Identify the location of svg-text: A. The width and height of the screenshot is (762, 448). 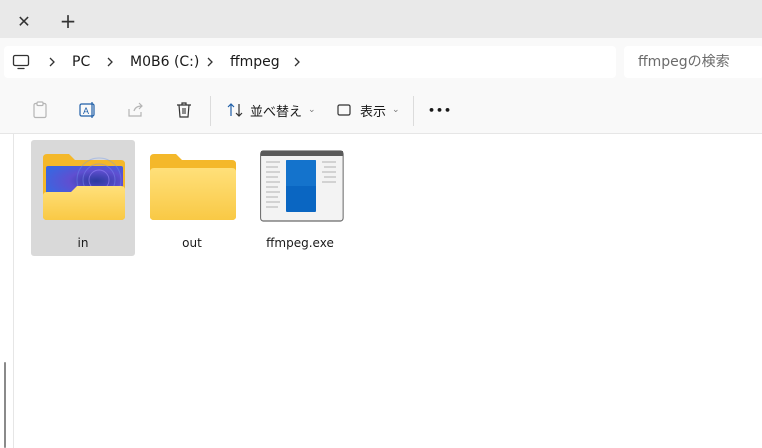
(86, 111).